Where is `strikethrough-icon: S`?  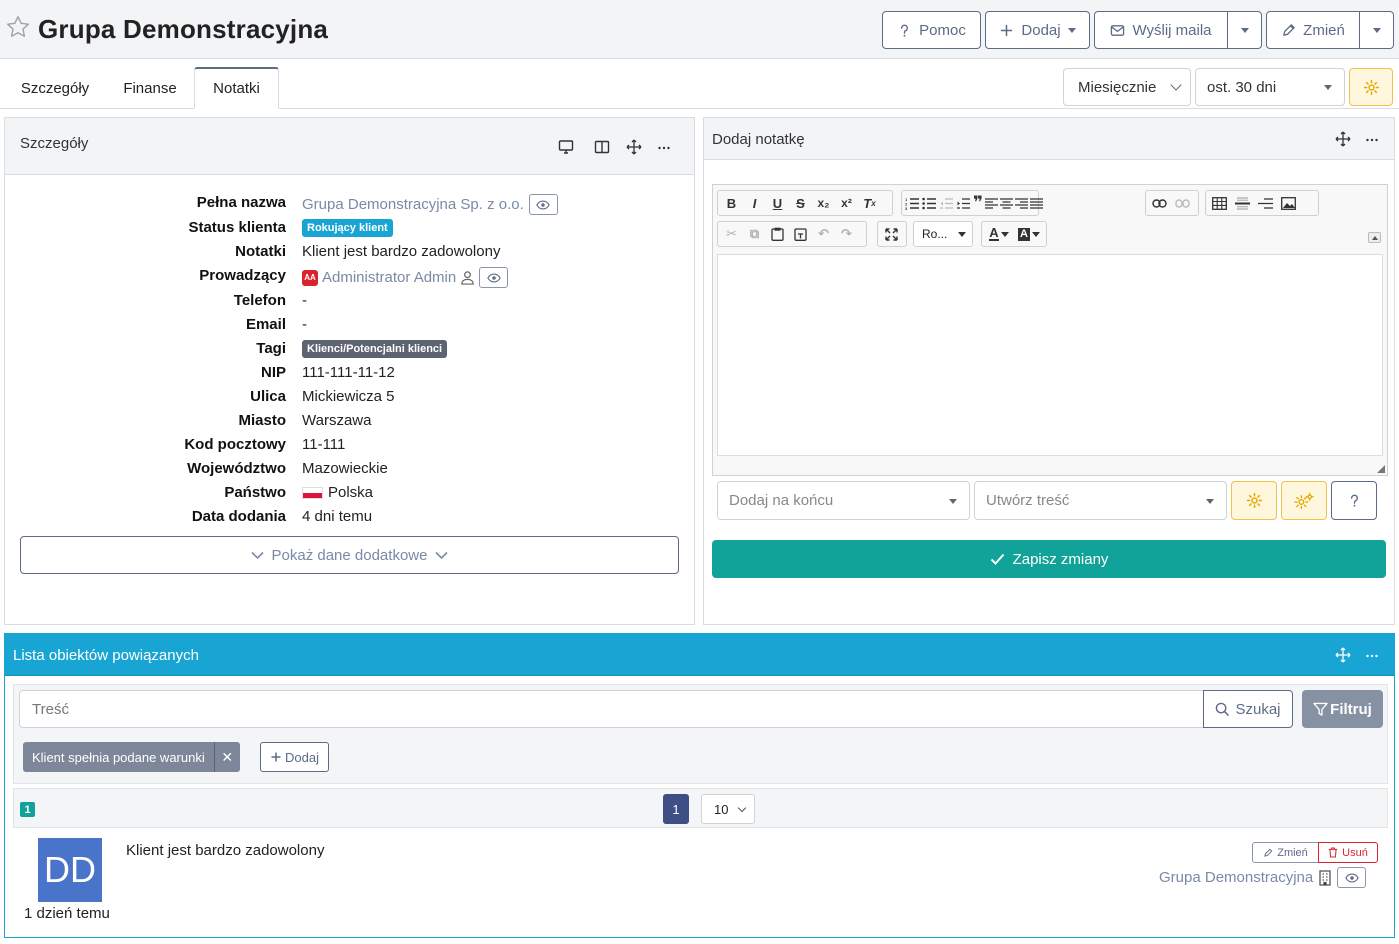
strikethrough-icon: S is located at coordinates (800, 203).